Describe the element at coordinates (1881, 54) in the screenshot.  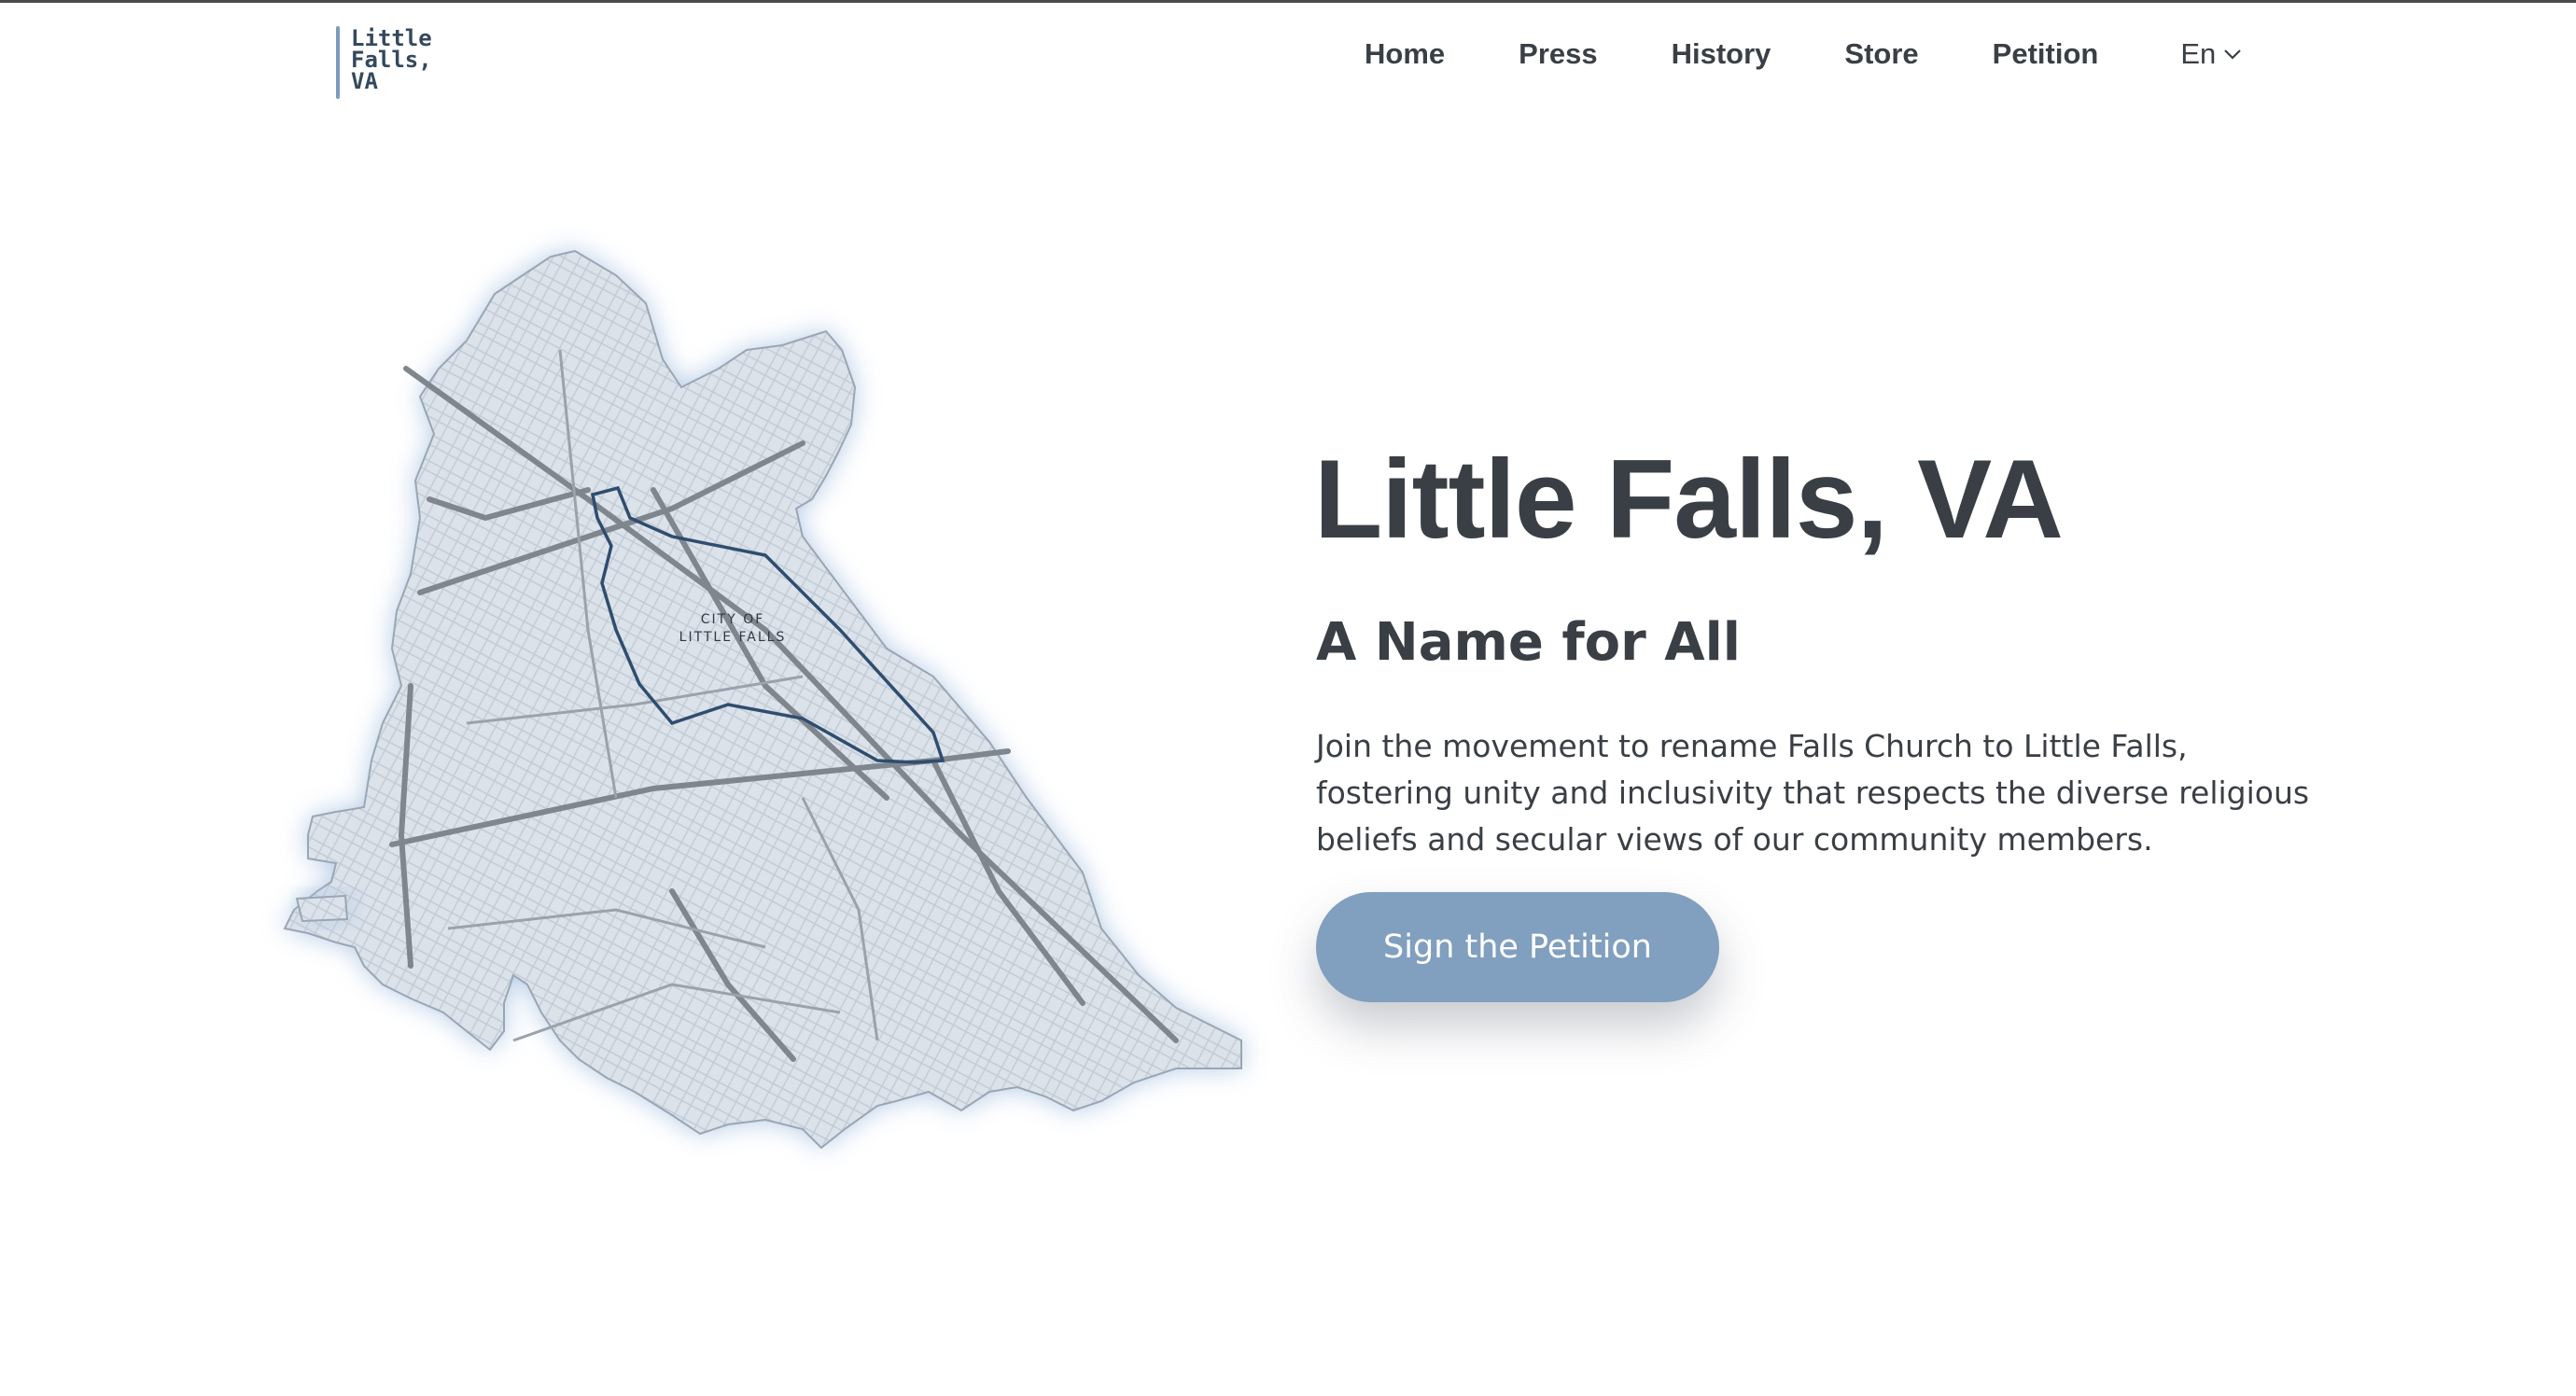
I see `nav-store: Store` at that location.